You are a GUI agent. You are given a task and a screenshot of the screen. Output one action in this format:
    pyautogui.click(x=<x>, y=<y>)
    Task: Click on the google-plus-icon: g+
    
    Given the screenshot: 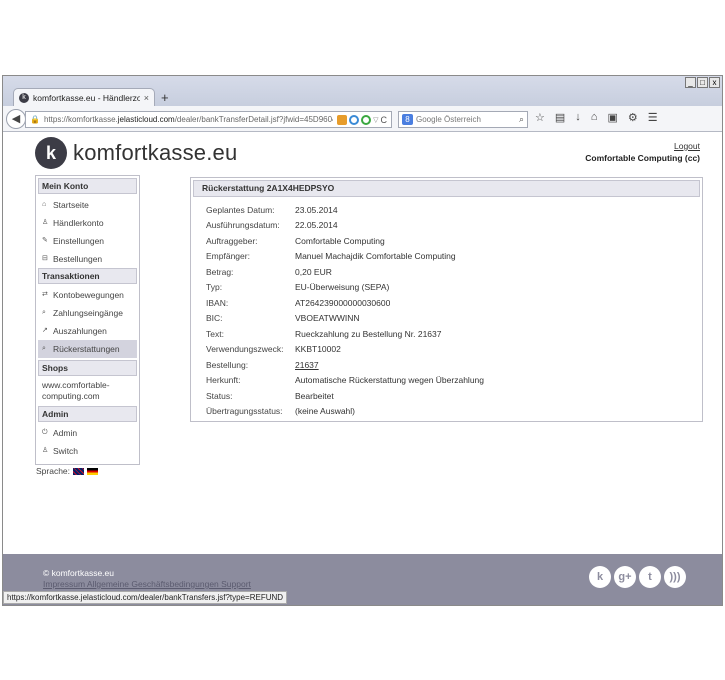 What is the action you would take?
    pyautogui.click(x=625, y=577)
    